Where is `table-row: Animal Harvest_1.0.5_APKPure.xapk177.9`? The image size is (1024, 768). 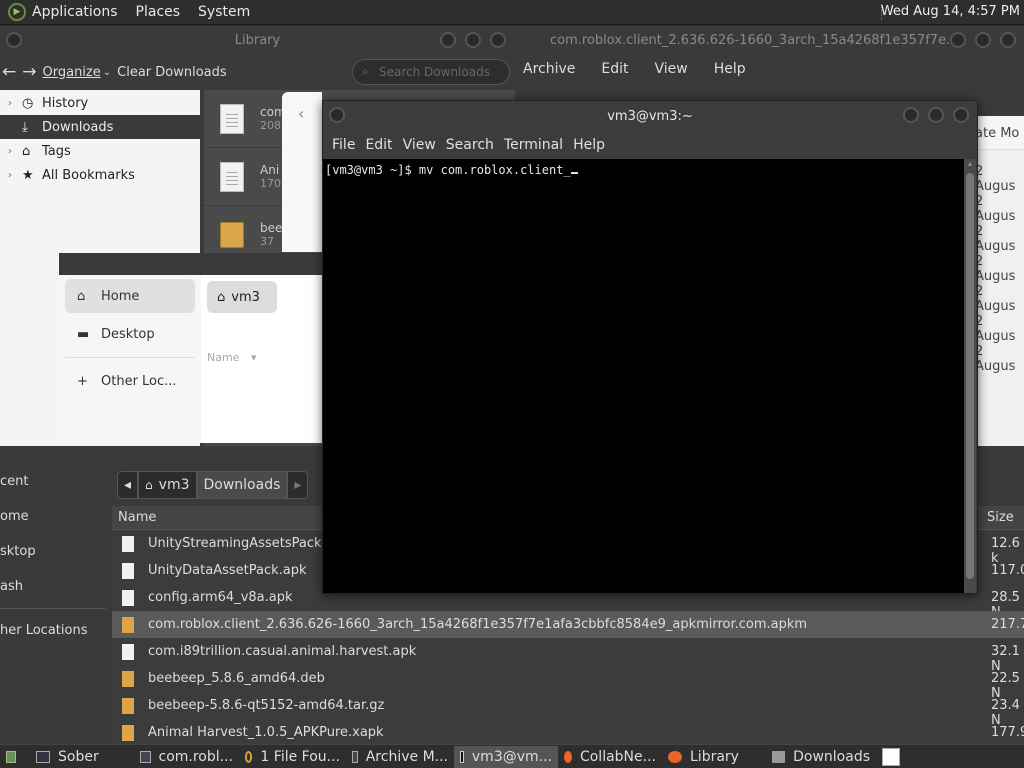 table-row: Animal Harvest_1.0.5_APKPure.xapk177.9 is located at coordinates (568, 732).